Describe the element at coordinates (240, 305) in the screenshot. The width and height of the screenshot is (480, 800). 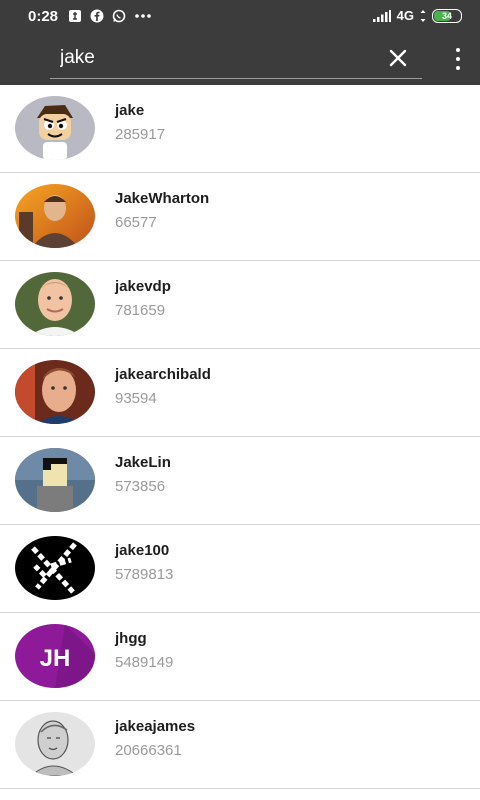
I see `list-item: jakevdp 781659` at that location.